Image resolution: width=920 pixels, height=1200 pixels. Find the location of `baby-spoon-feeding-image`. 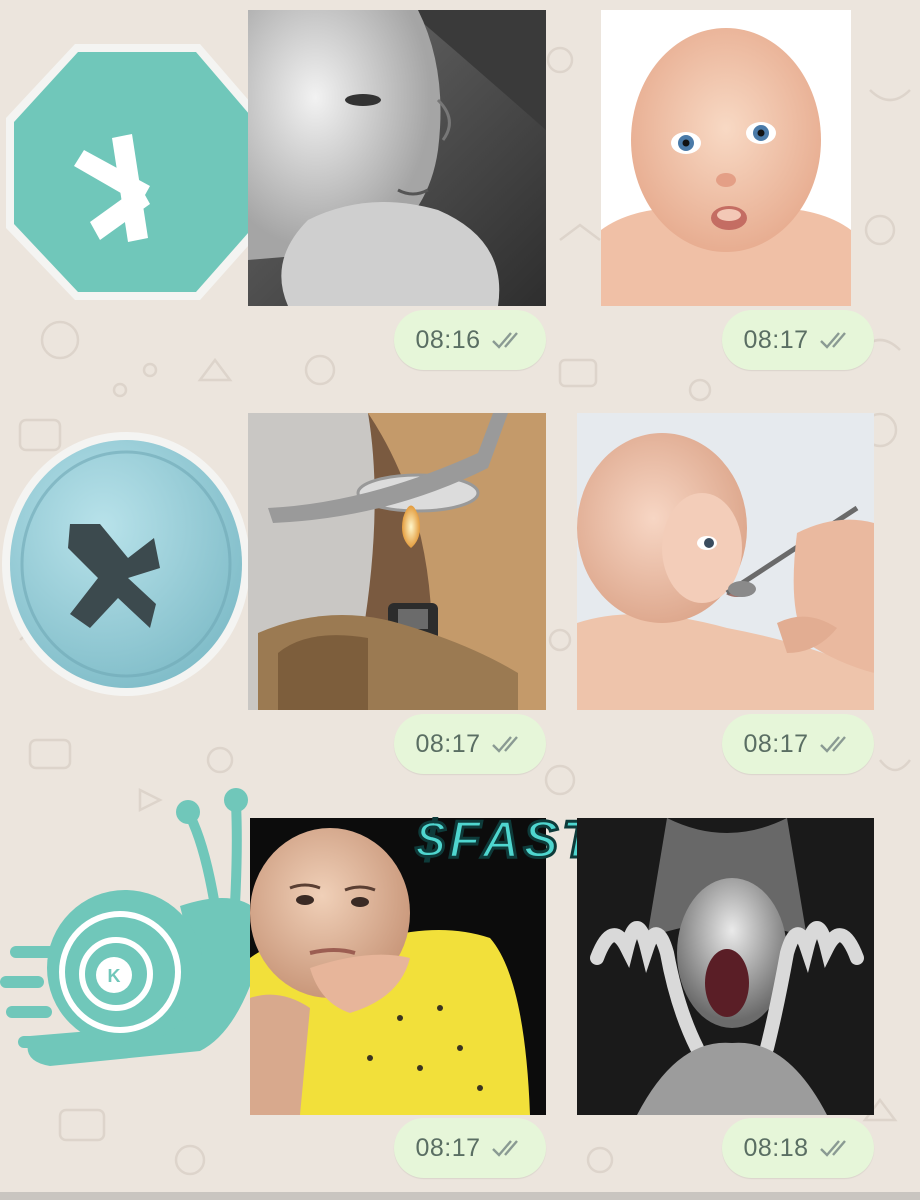

baby-spoon-feeding-image is located at coordinates (725, 561).